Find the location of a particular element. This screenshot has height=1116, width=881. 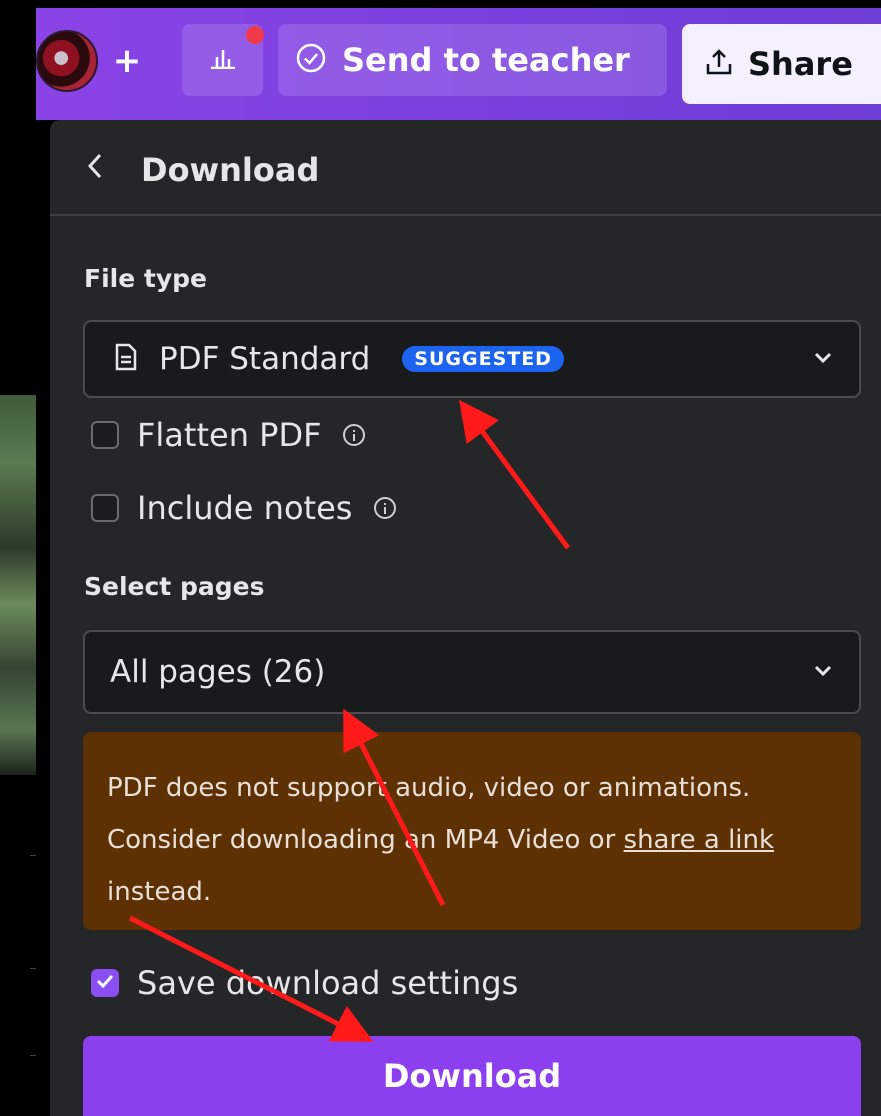

pages-value: All pages (26) is located at coordinates (218, 672).